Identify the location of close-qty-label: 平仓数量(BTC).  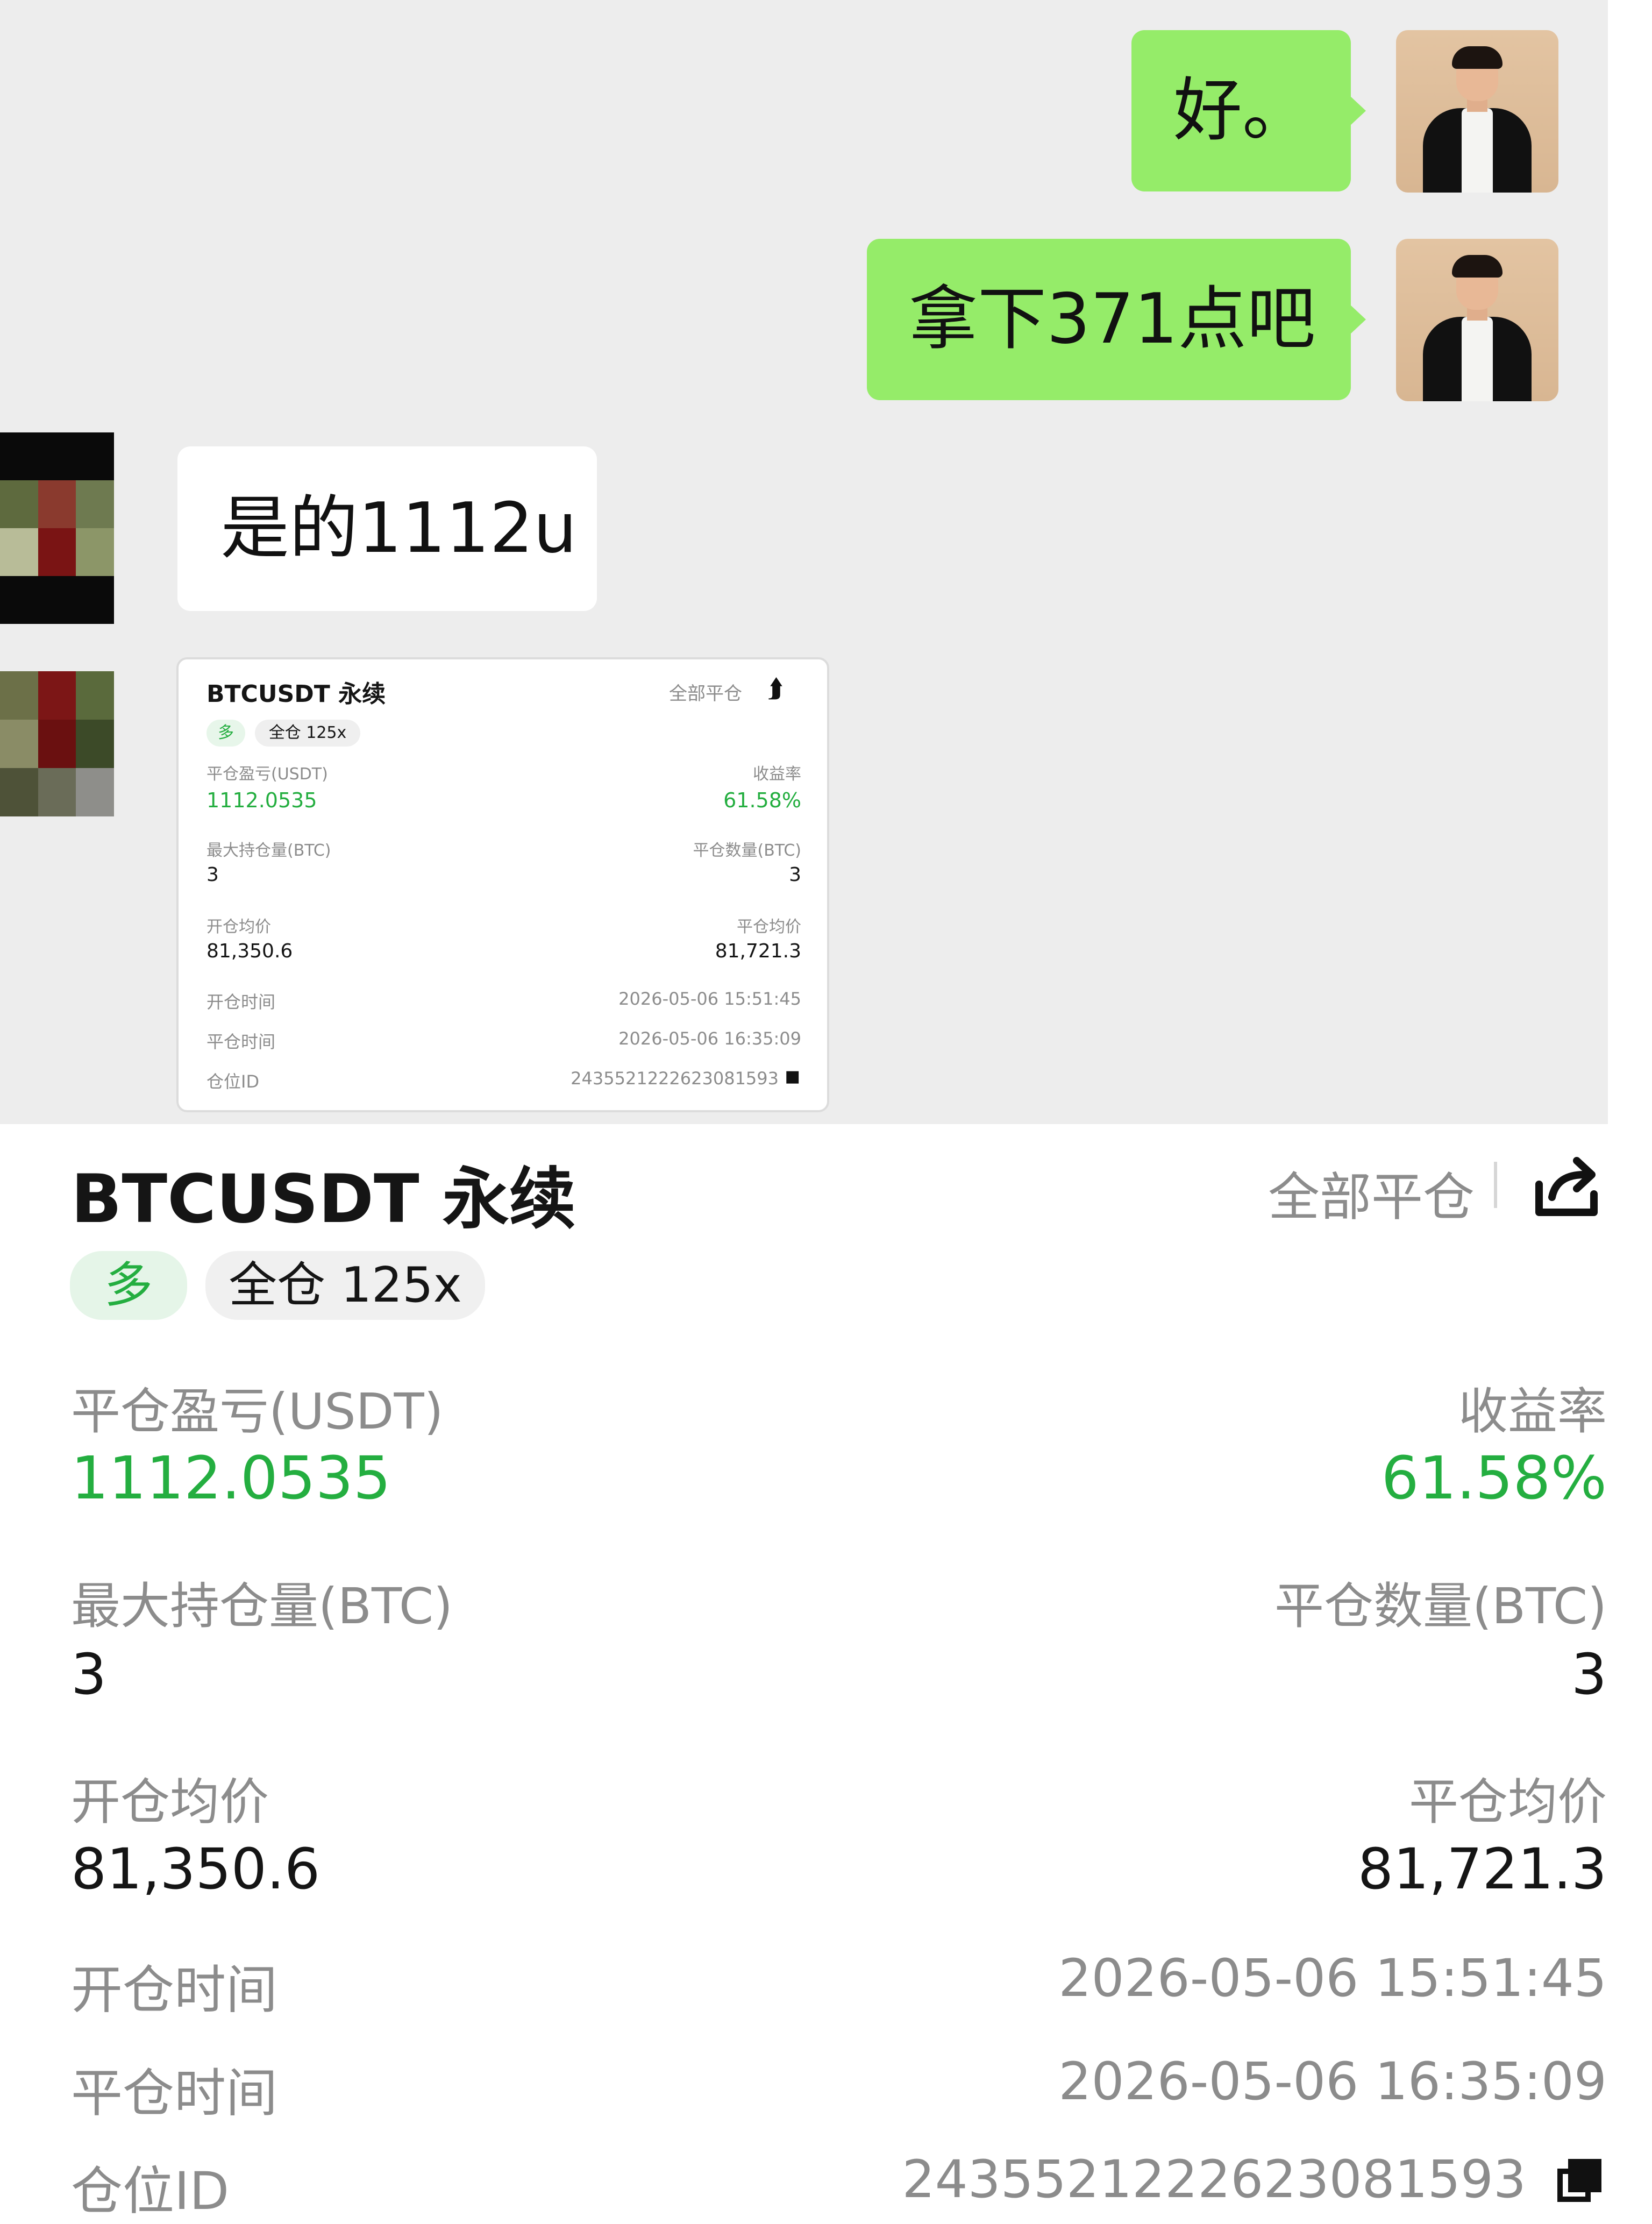
(1440, 1606).